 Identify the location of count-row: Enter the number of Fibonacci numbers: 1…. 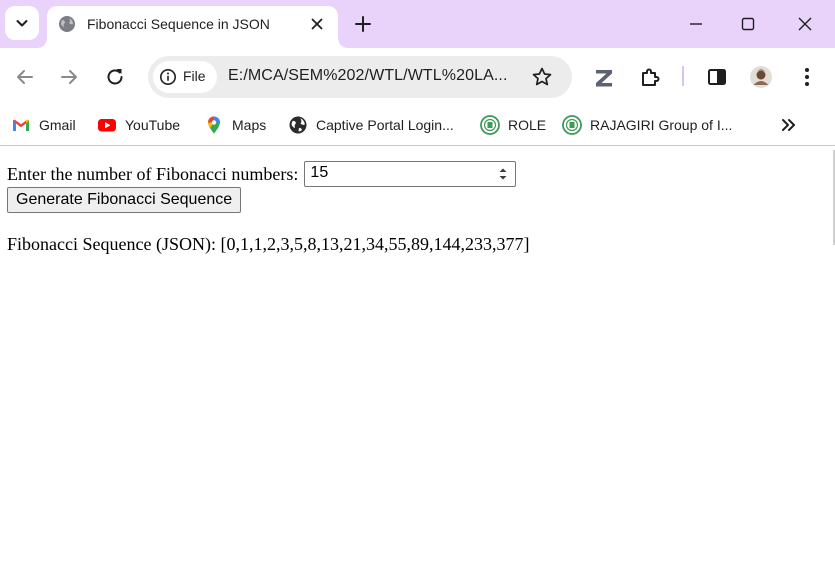
(262, 174).